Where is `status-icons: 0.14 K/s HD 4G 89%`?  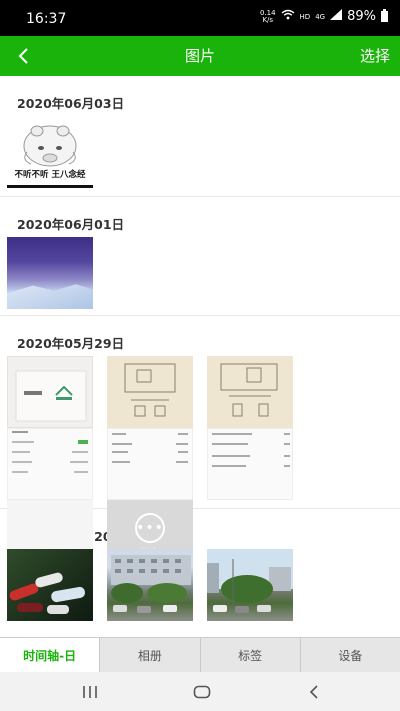
status-icons: 0.14 K/s HD 4G 89% is located at coordinates (324, 16).